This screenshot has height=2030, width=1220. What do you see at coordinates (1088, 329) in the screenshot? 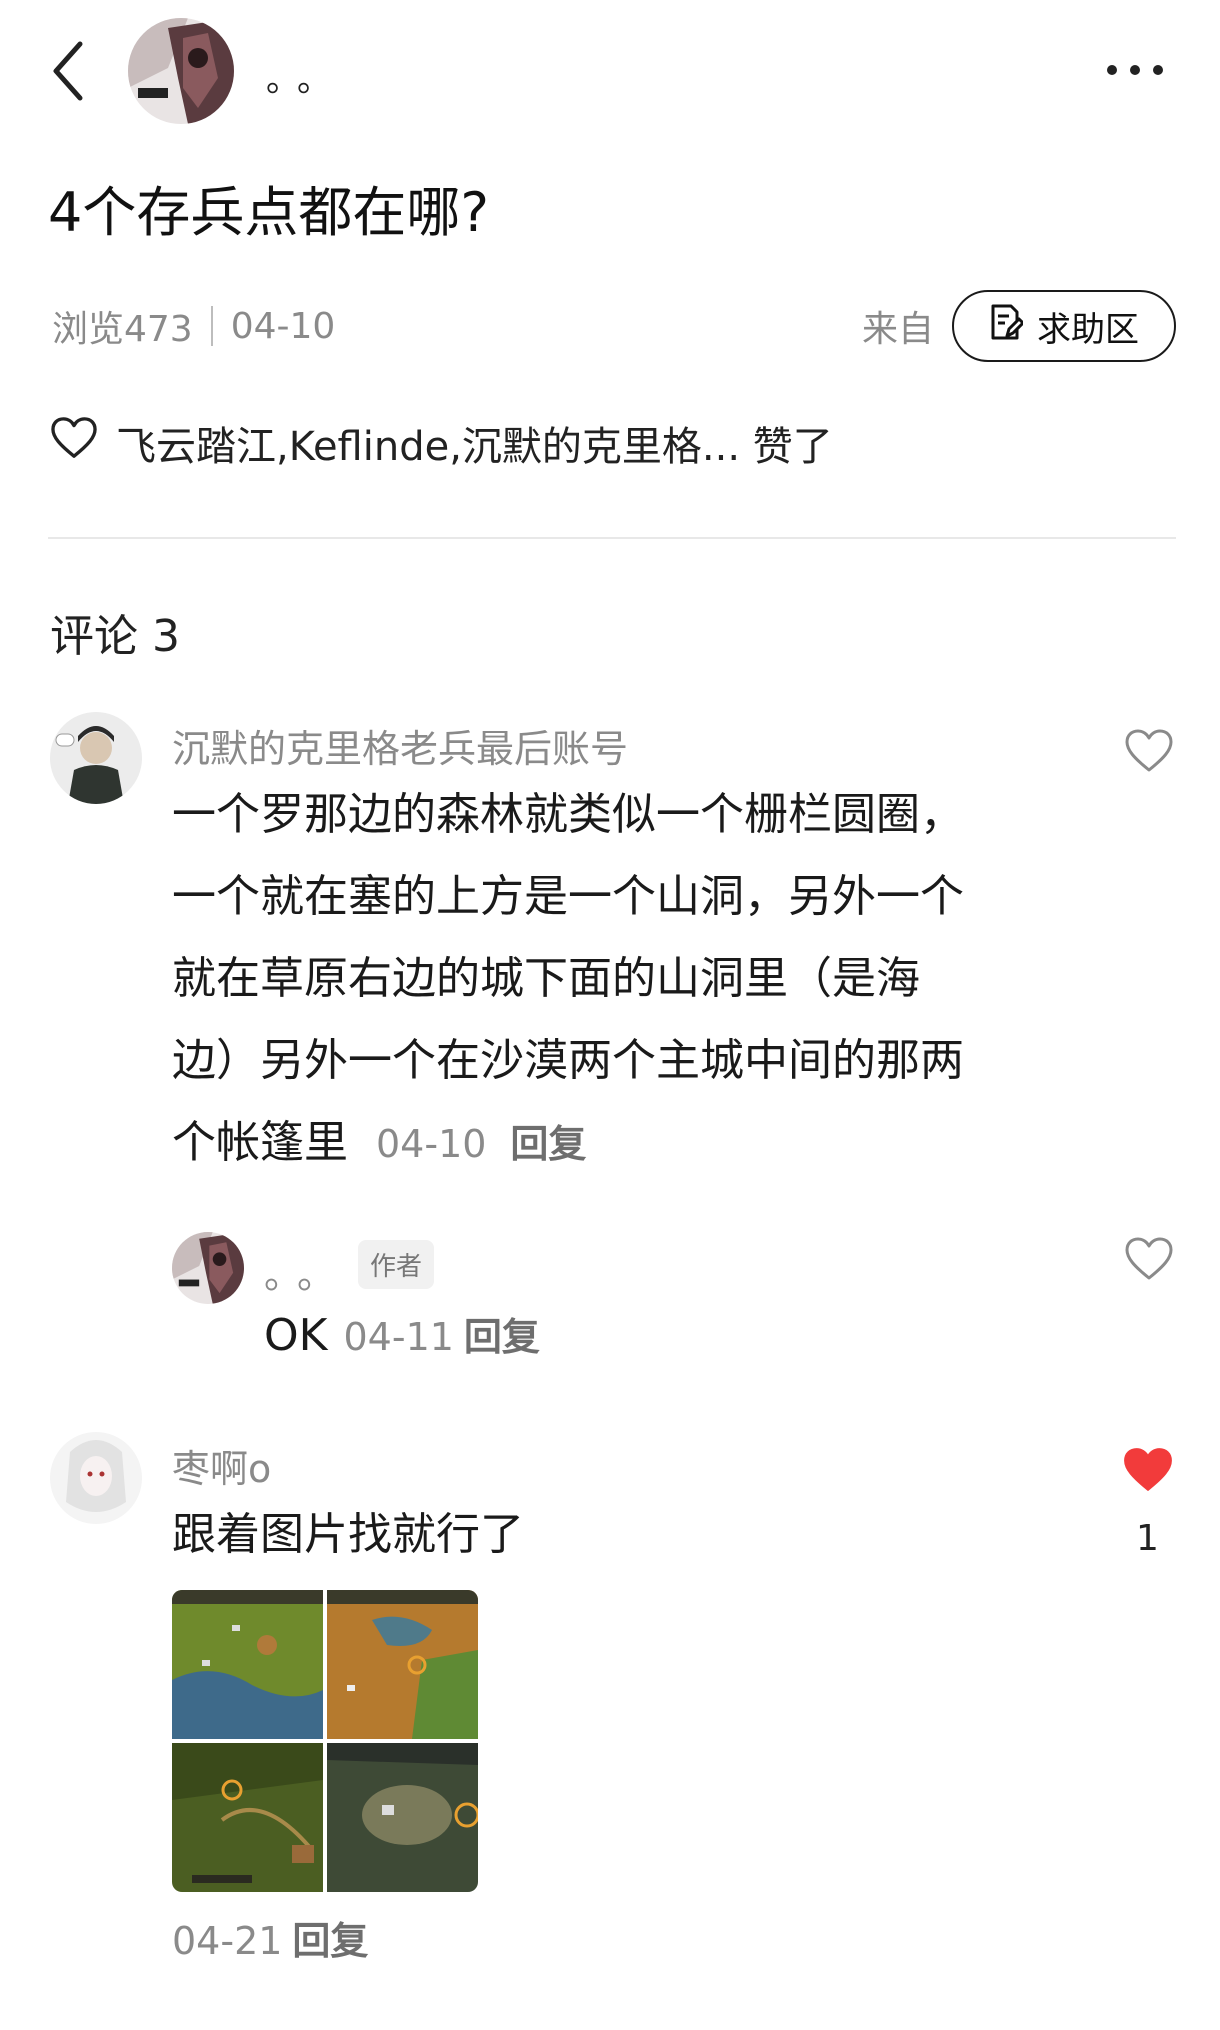
I see `board-label: 求助区` at bounding box center [1088, 329].